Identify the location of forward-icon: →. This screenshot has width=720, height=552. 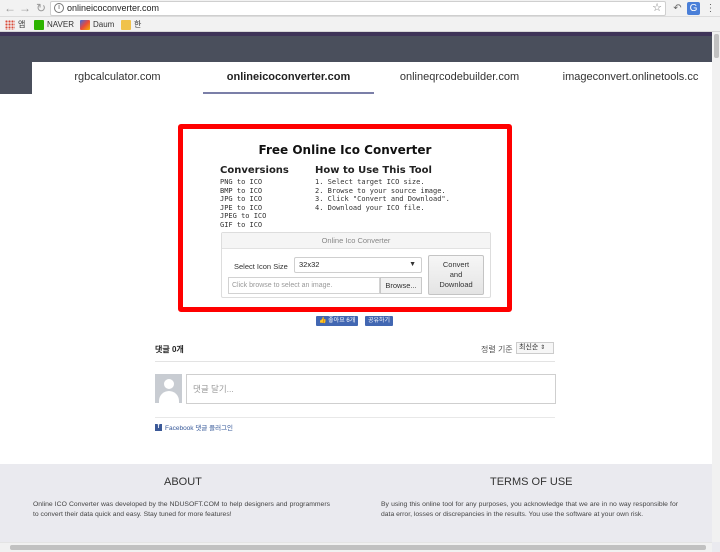
(25, 8).